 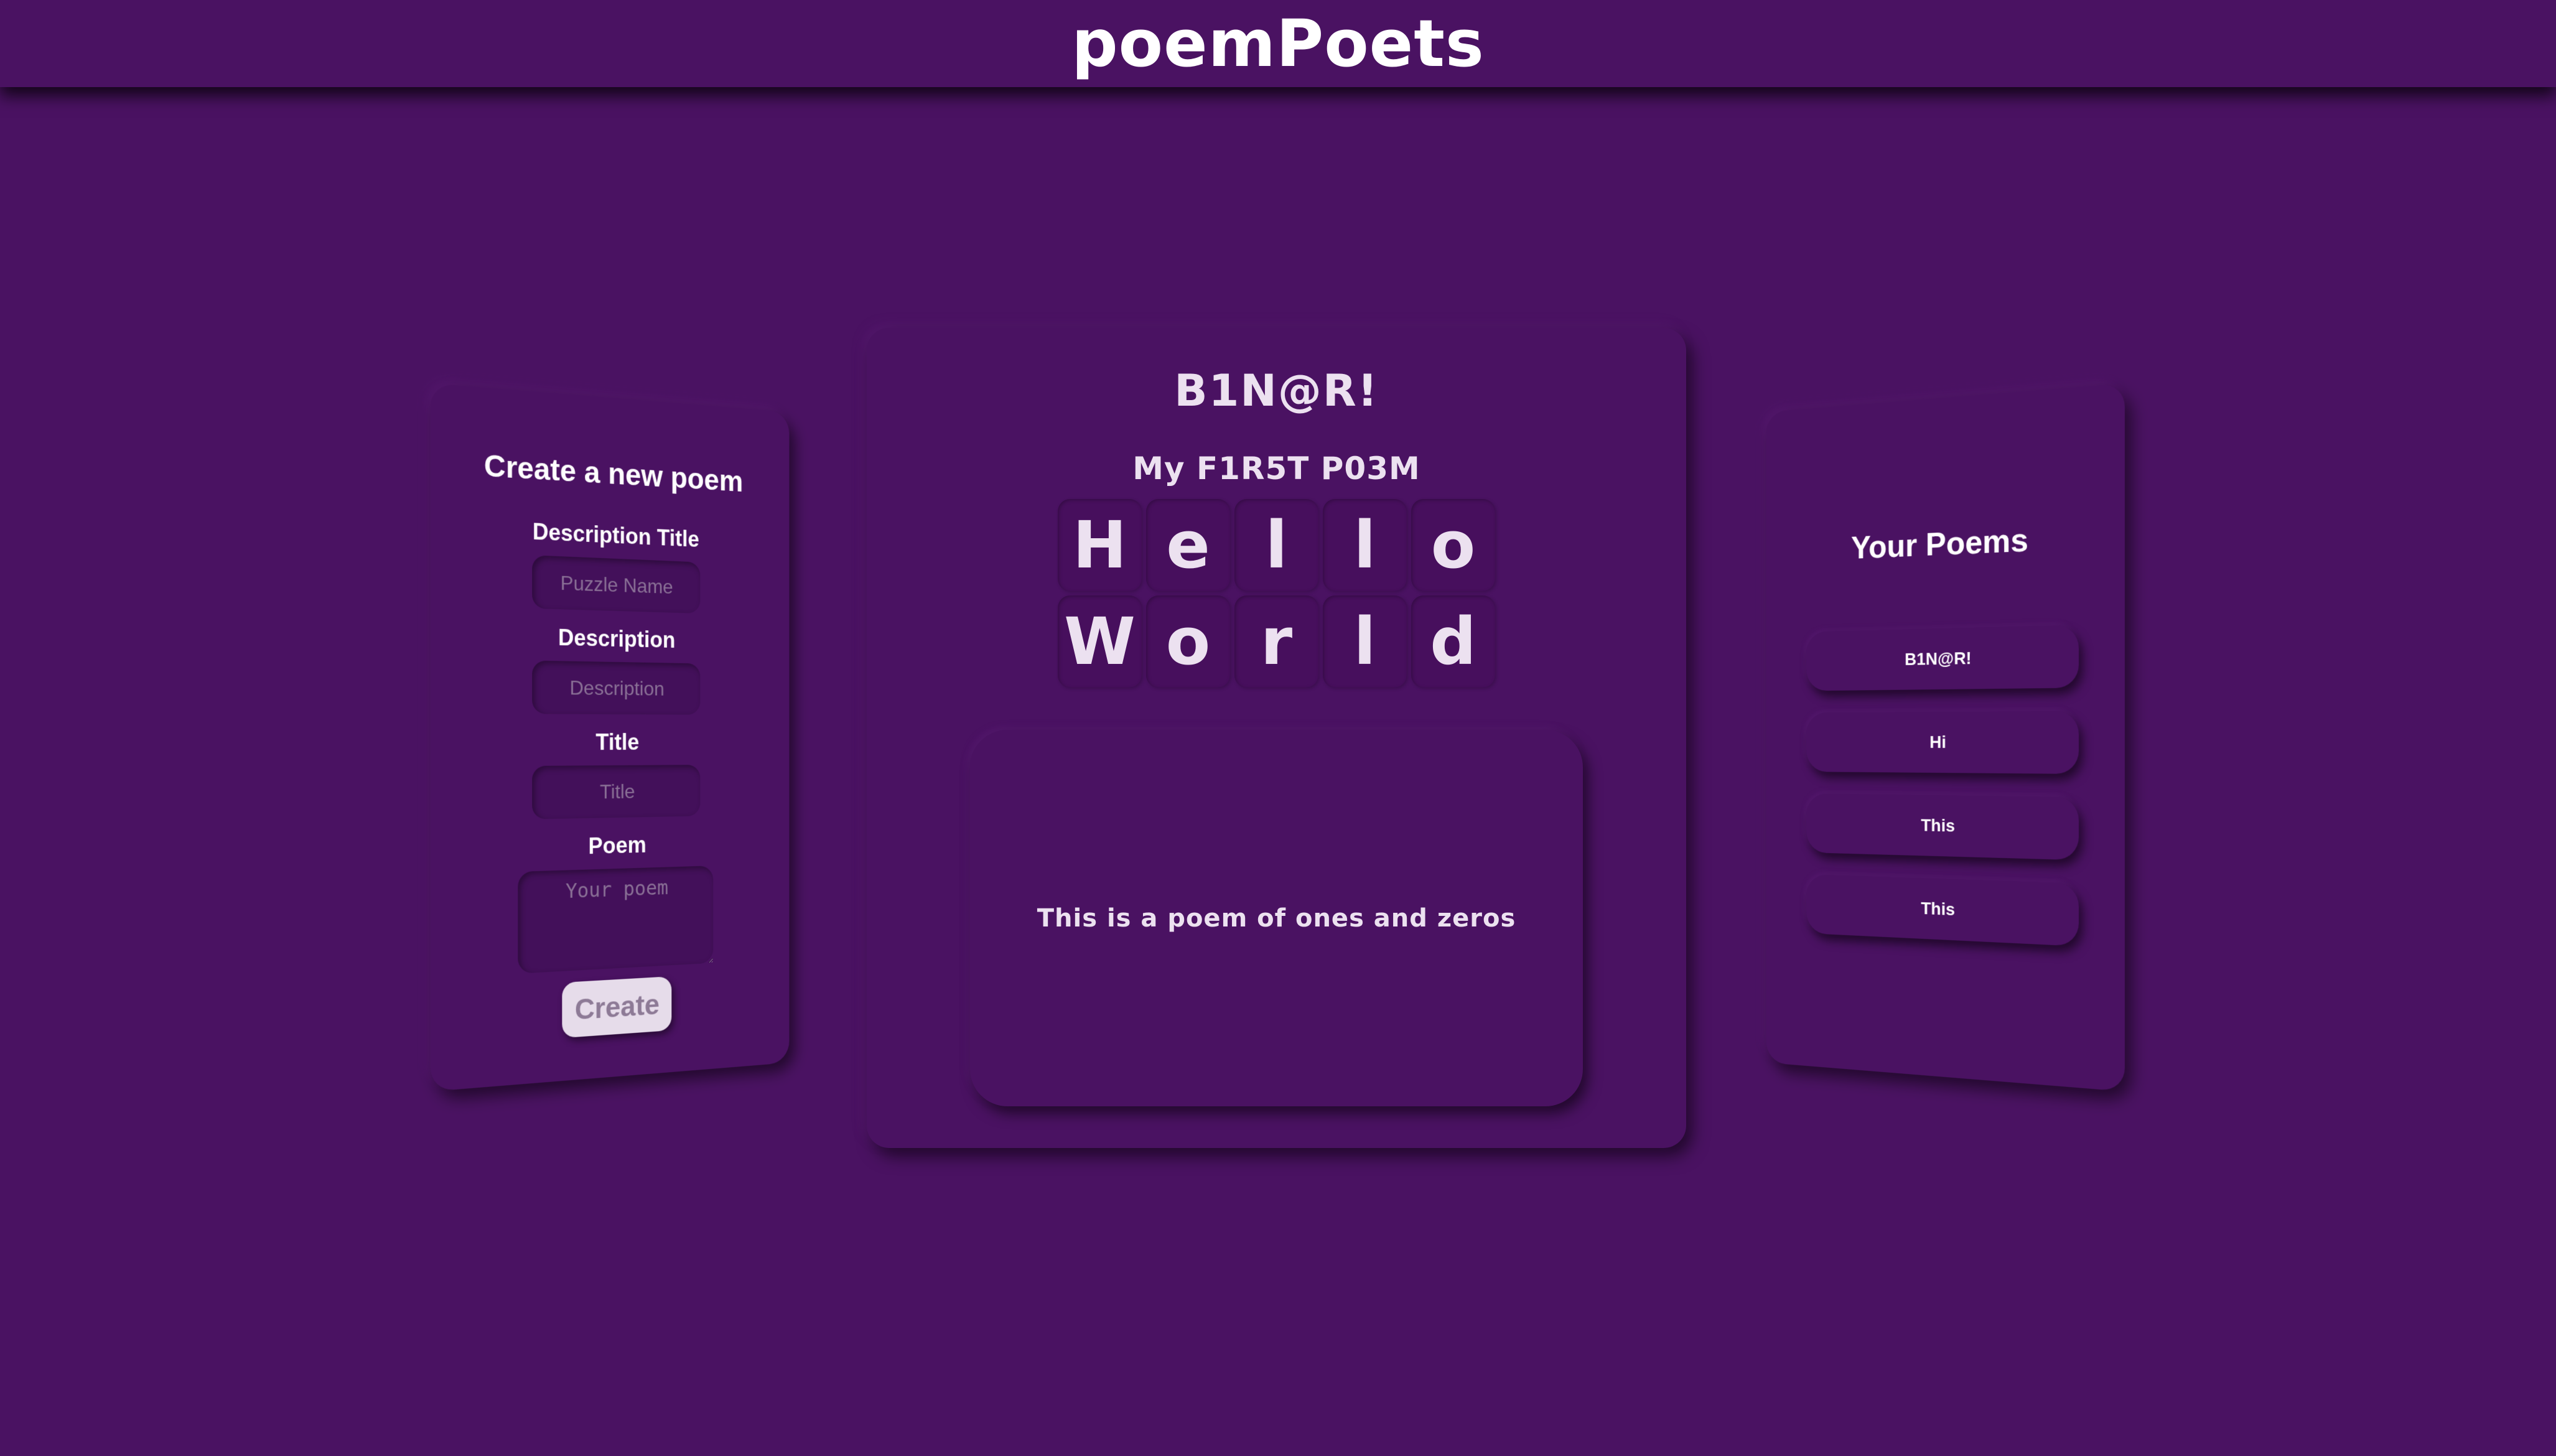 I want to click on site-header: poemPoets, so click(x=1278, y=44).